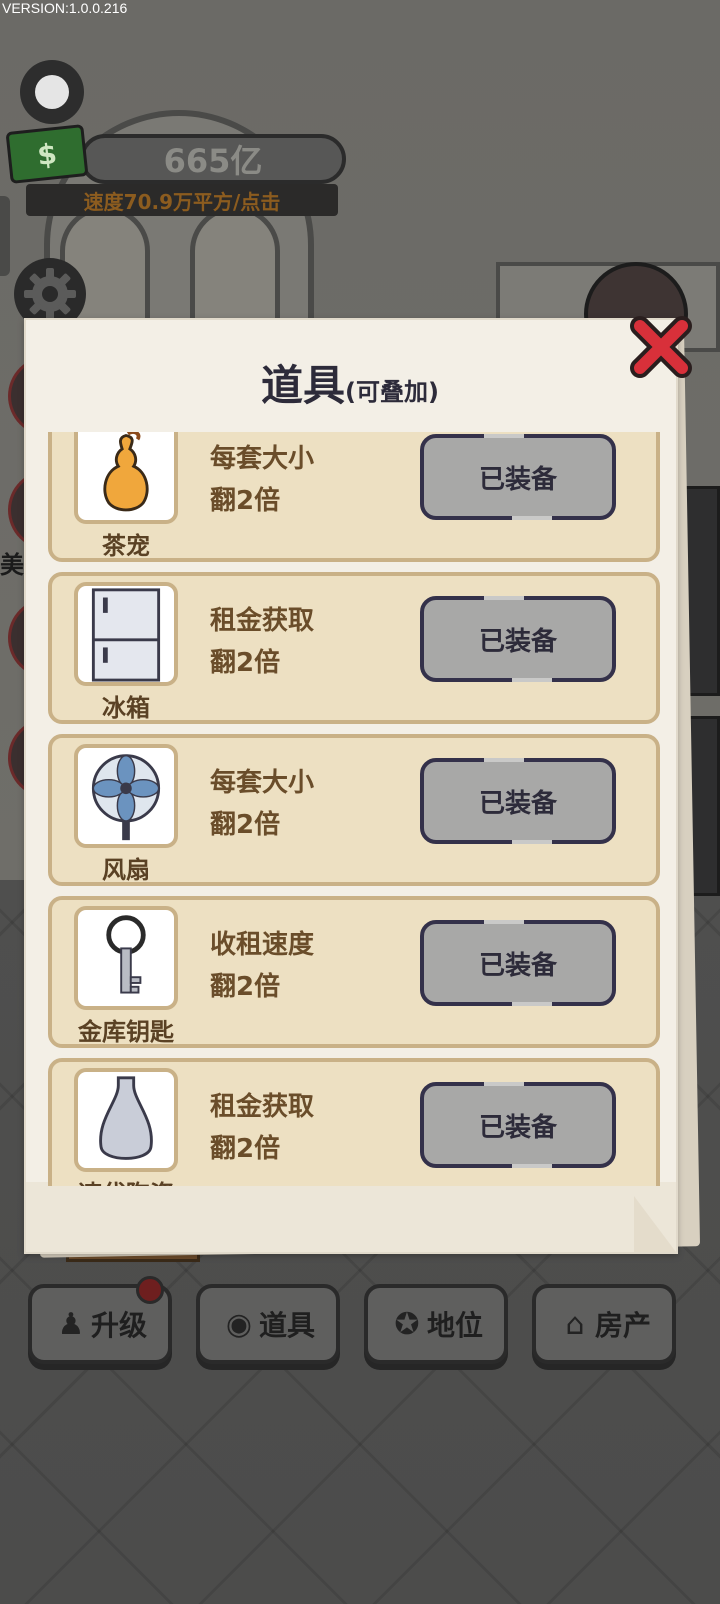 This screenshot has width=720, height=1604. I want to click on speed-display: 速度70.9万平方/点击, so click(182, 200).